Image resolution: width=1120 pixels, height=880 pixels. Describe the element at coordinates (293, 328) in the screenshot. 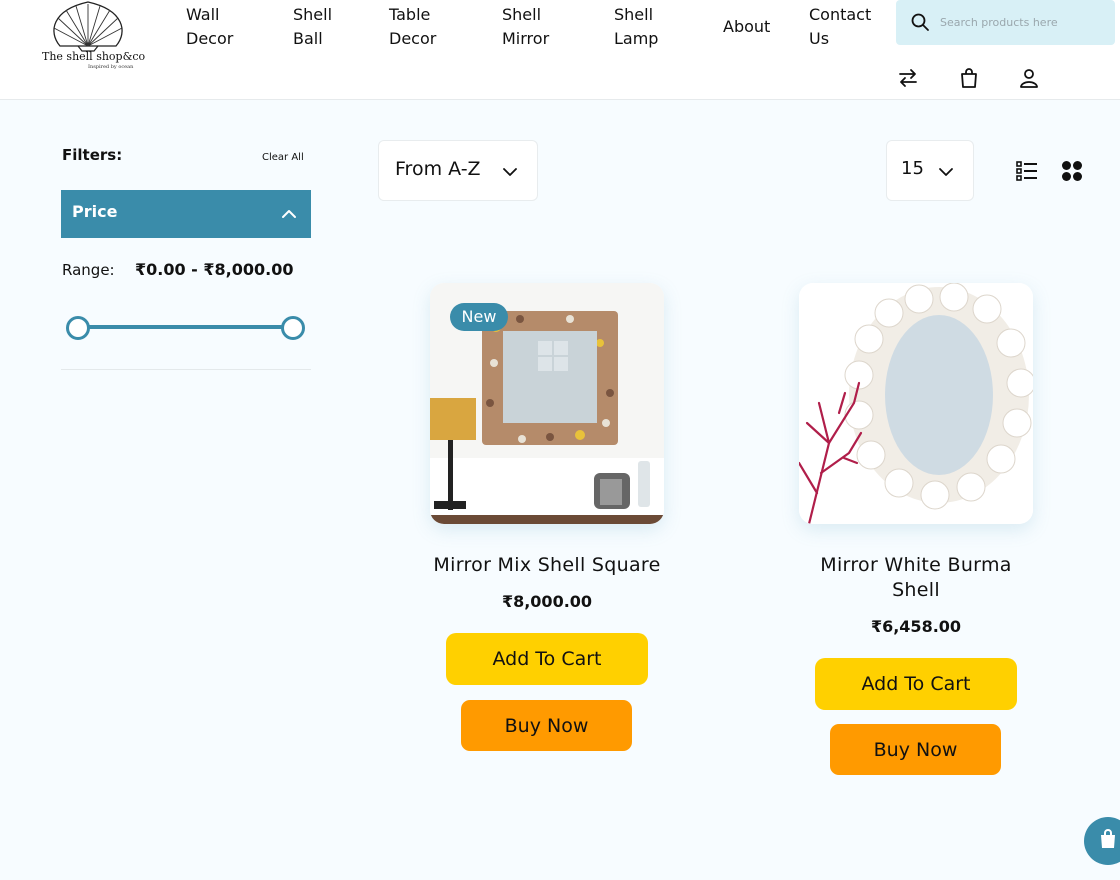

I see `price-max-handle` at that location.